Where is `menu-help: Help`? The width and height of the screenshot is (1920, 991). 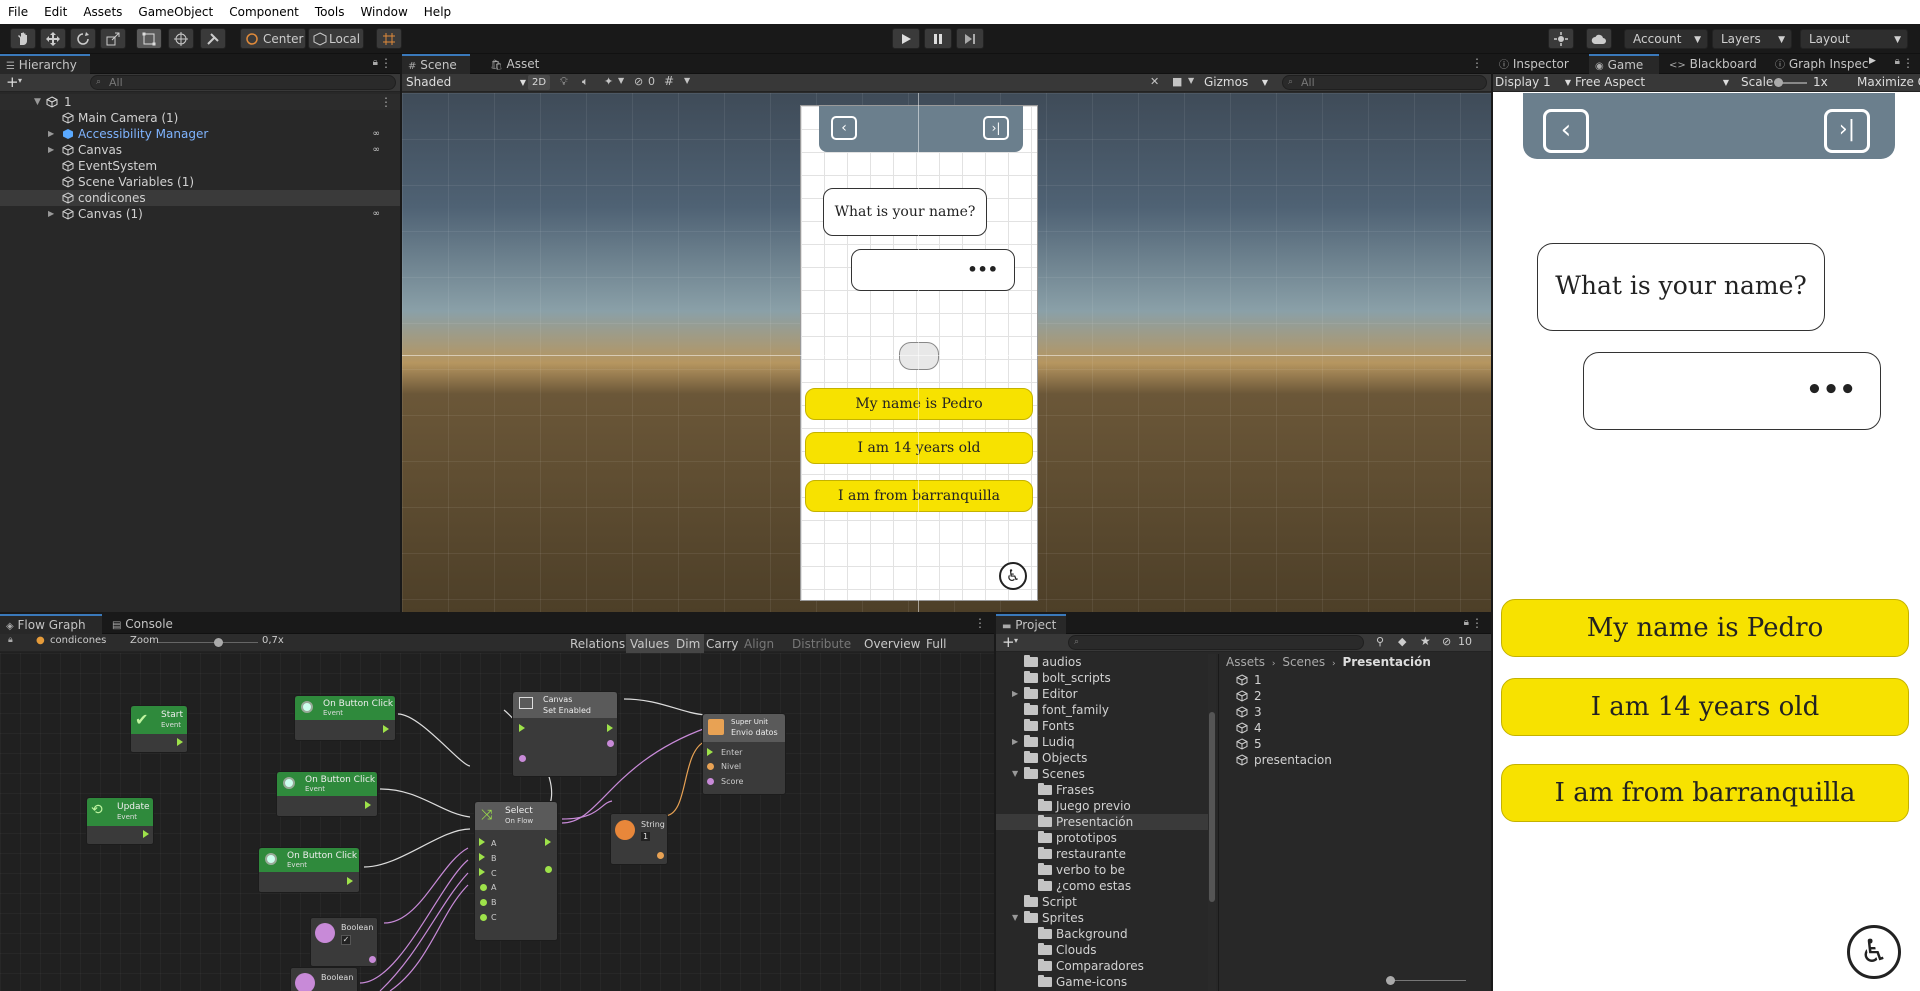 menu-help: Help is located at coordinates (437, 12).